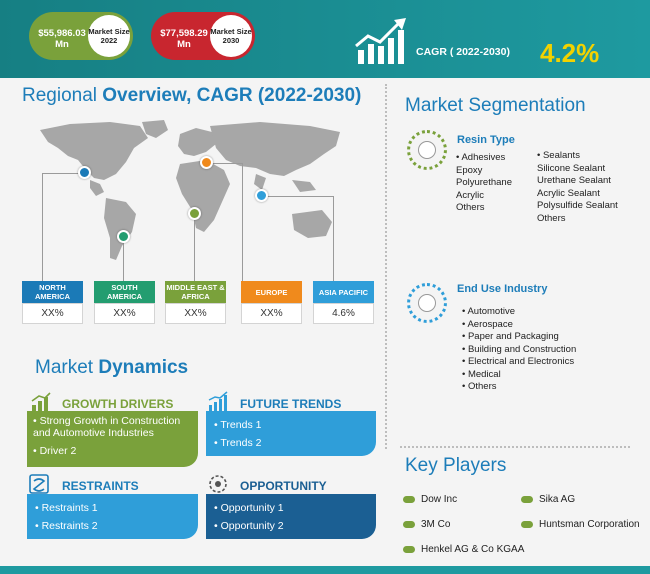 This screenshot has width=650, height=574. I want to click on map-marker-north-america, so click(84, 172).